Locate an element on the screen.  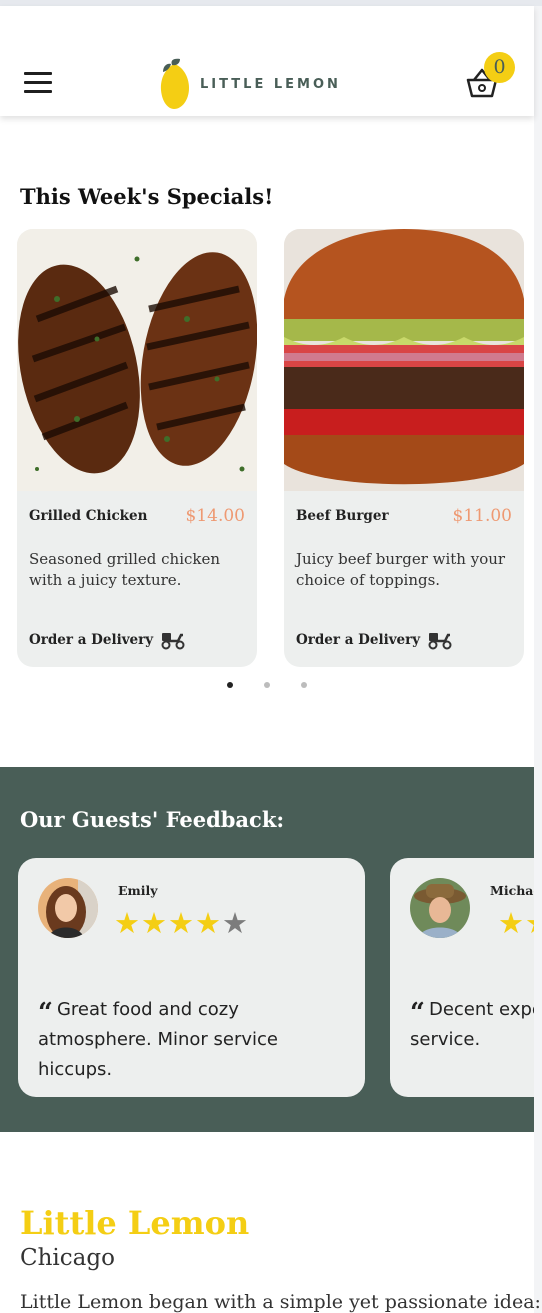
beef-burger-image is located at coordinates (404, 360).